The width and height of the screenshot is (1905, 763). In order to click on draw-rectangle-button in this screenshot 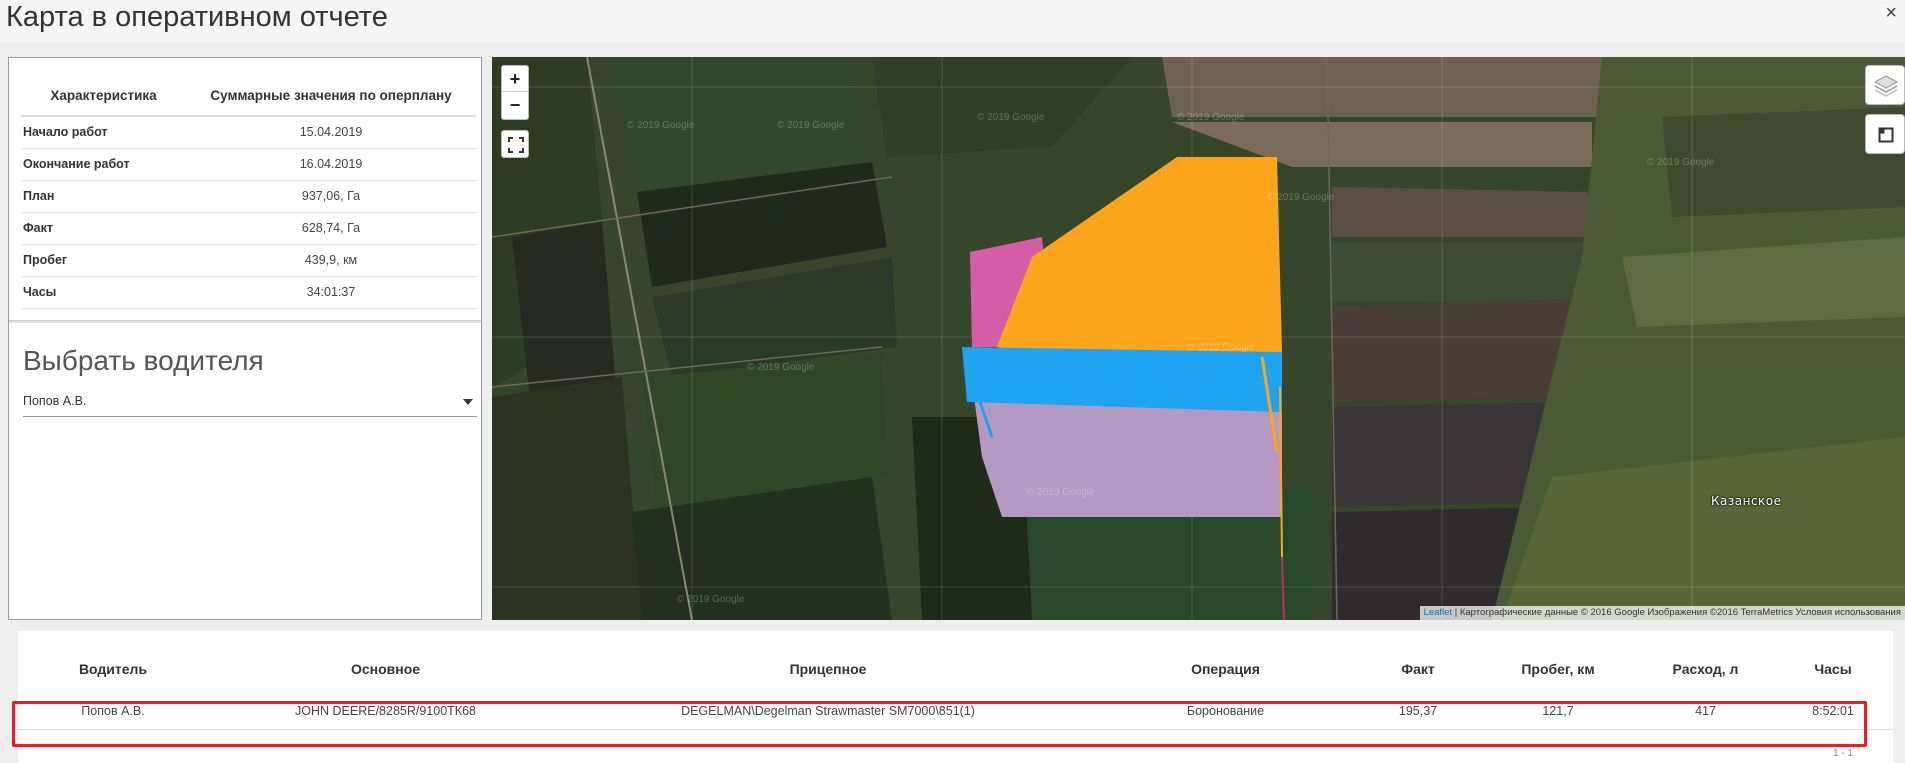, I will do `click(1885, 134)`.